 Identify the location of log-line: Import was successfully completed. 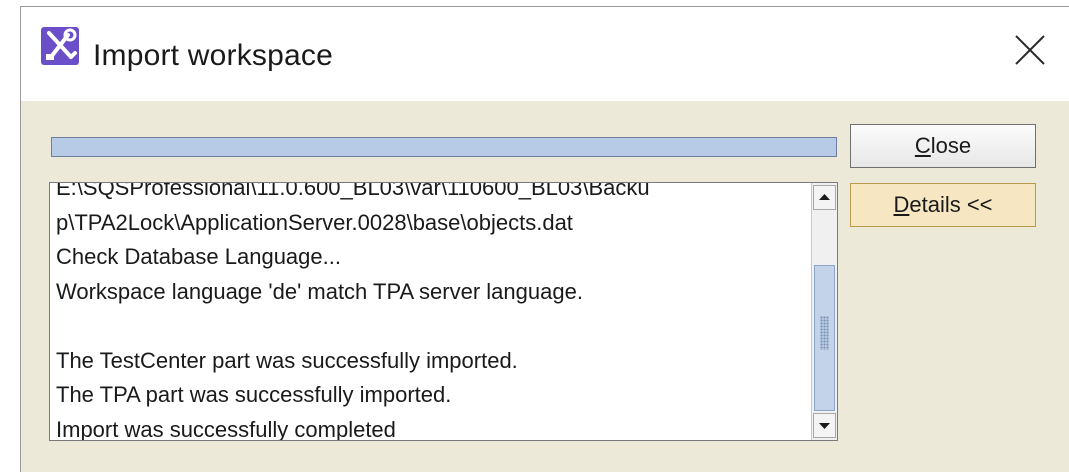
(226, 428).